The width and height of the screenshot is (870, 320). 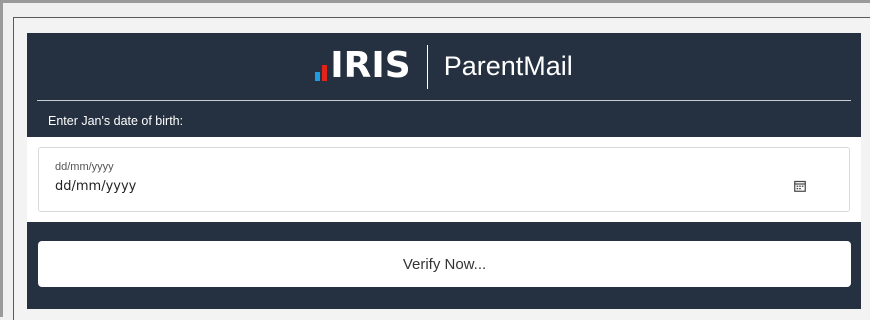 What do you see at coordinates (95, 186) in the screenshot?
I see `date-field-value: dd/mm/yyyy` at bounding box center [95, 186].